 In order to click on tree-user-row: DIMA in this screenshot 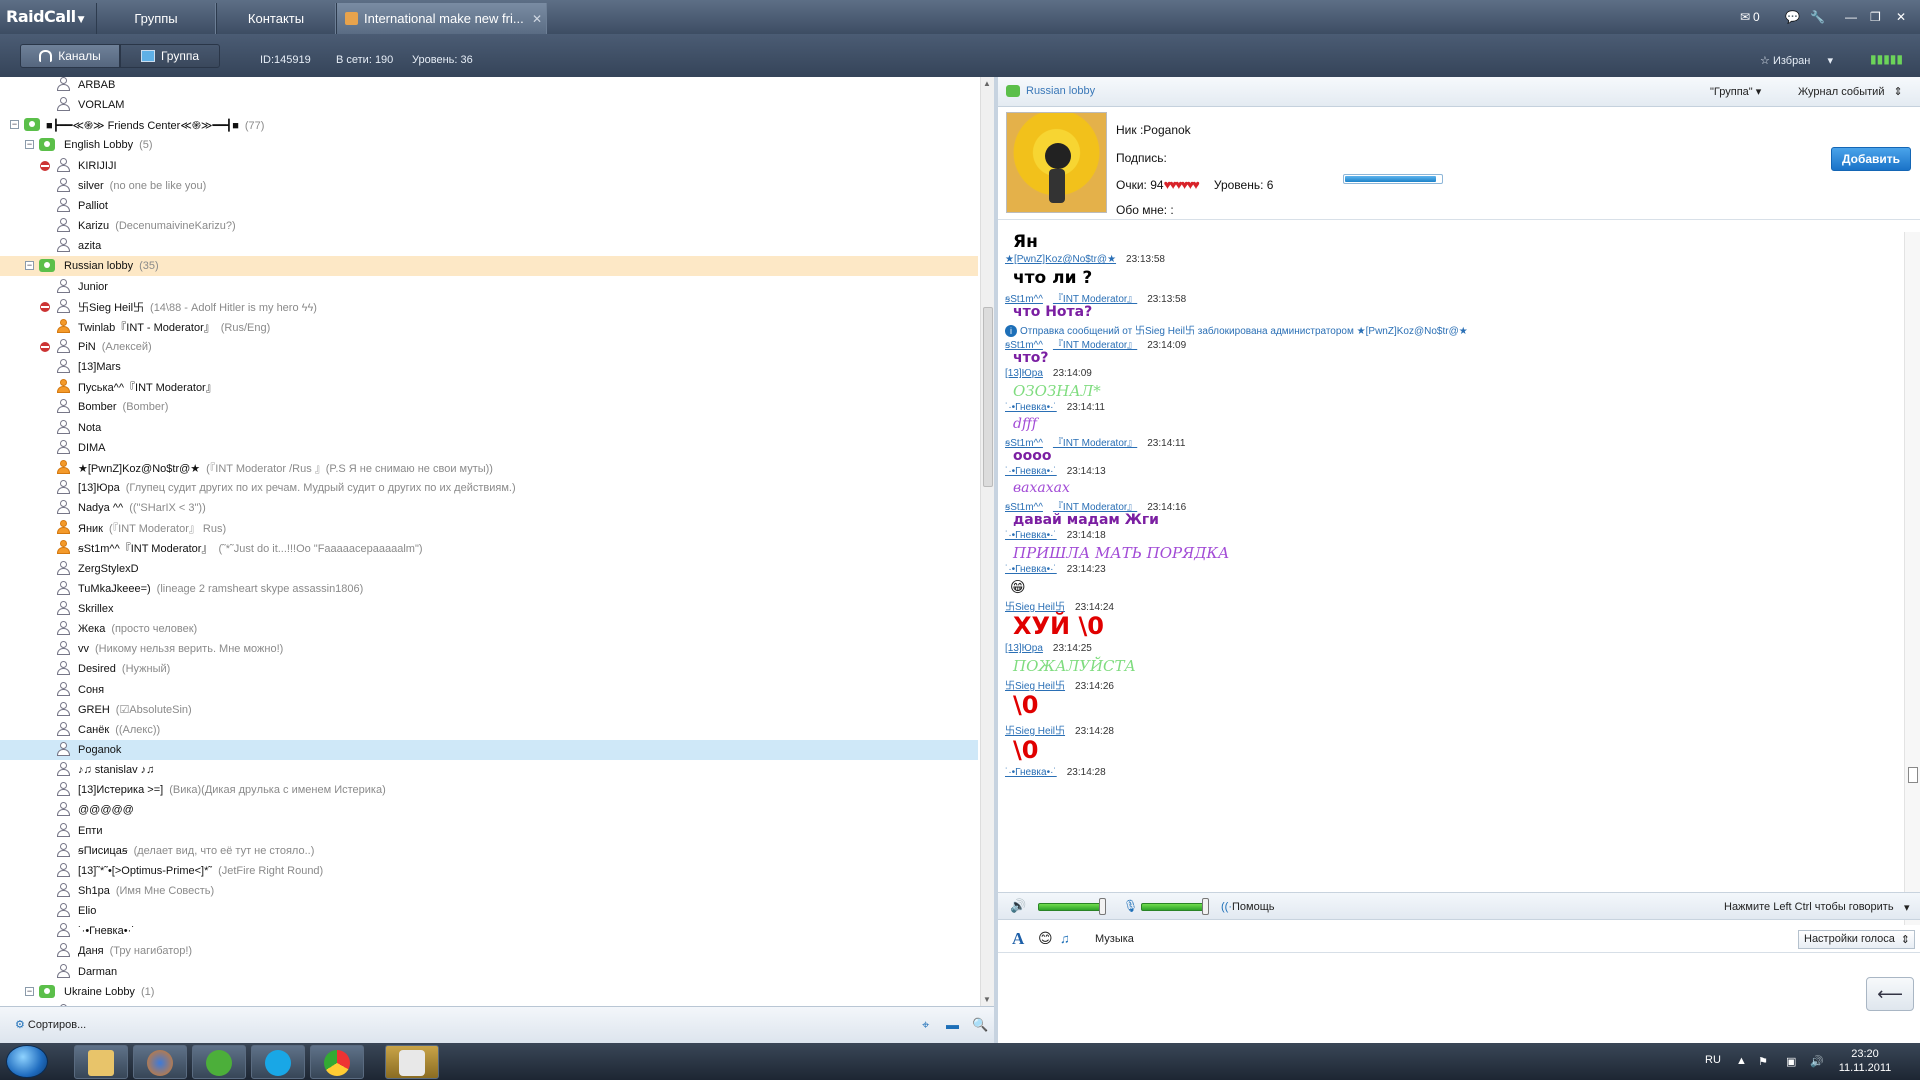, I will do `click(489, 448)`.